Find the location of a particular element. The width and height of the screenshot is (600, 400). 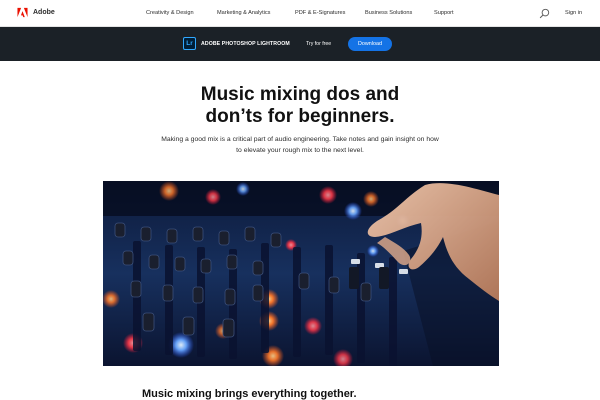

try-for-free-link: Try for free is located at coordinates (318, 44).